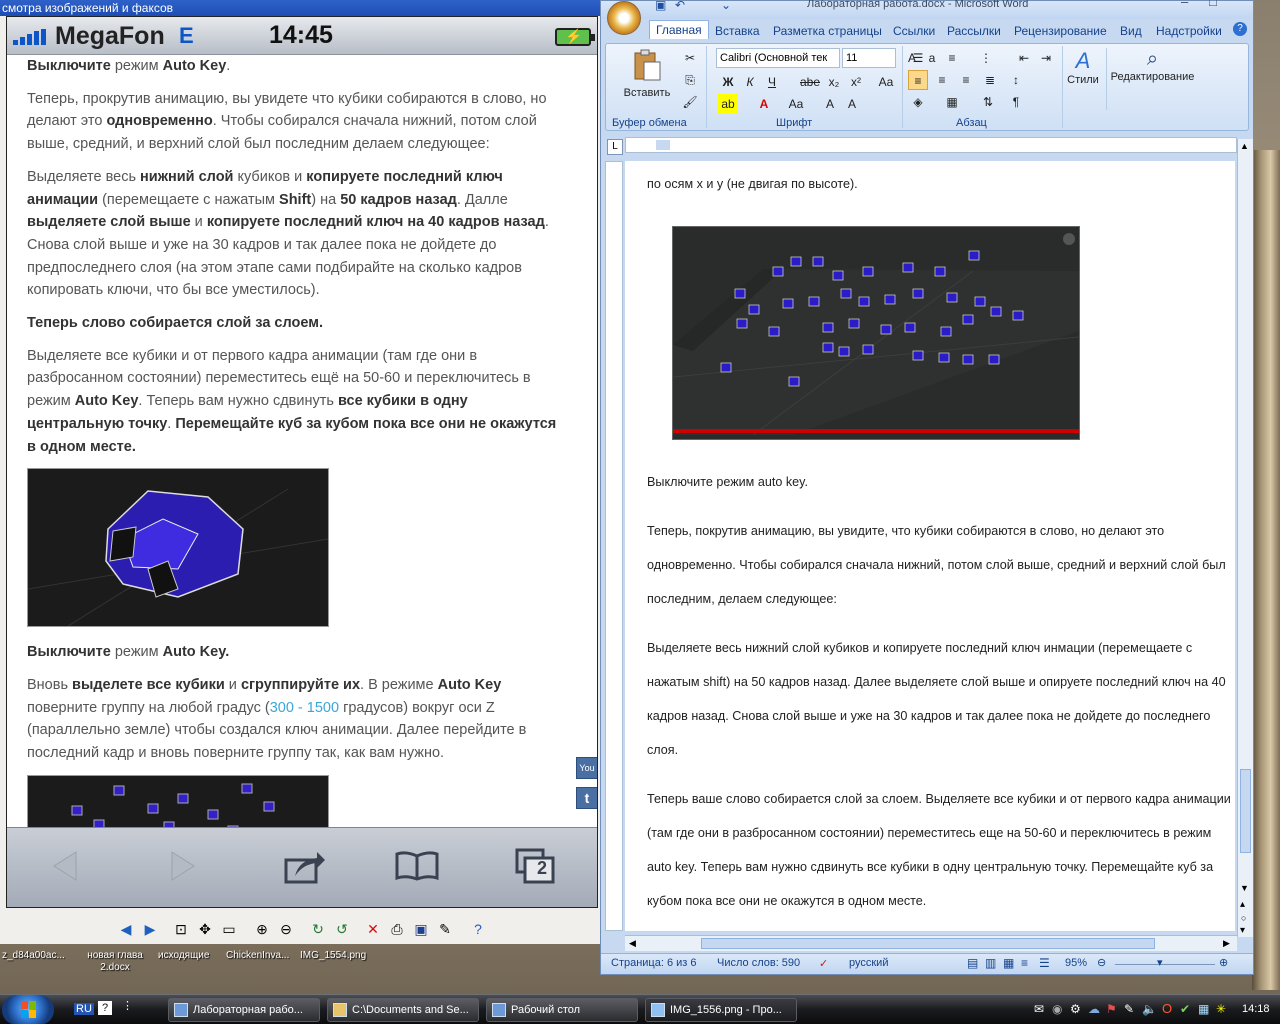 The image size is (1280, 1024). I want to click on zoom-thumb-icon: ▾, so click(1160, 962).